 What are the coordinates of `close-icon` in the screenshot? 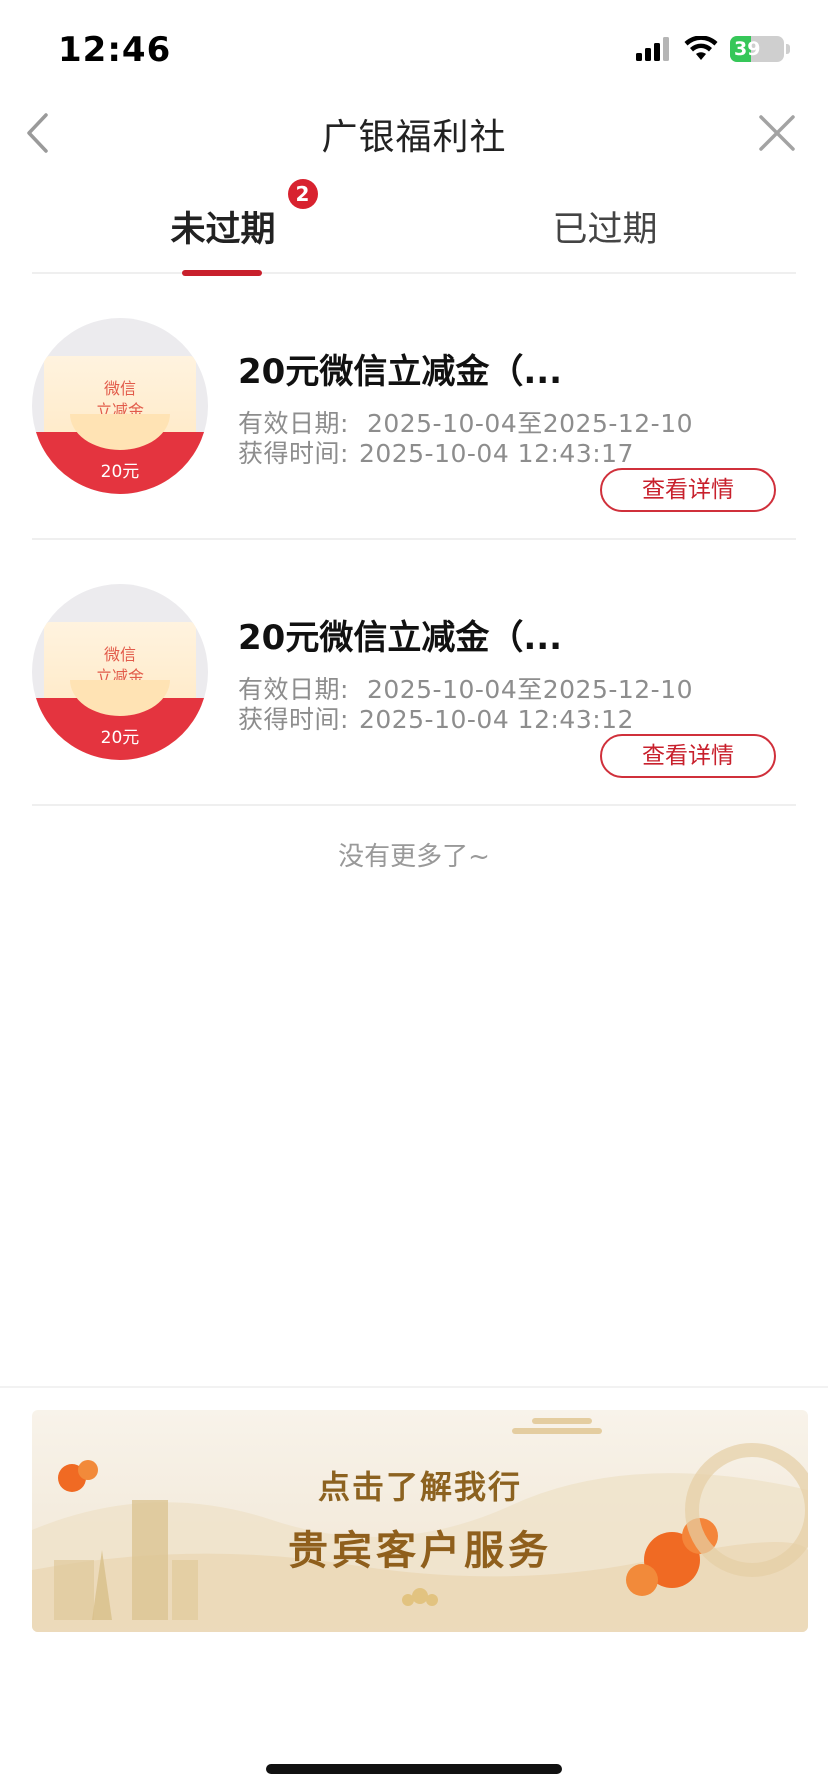 It's located at (777, 133).